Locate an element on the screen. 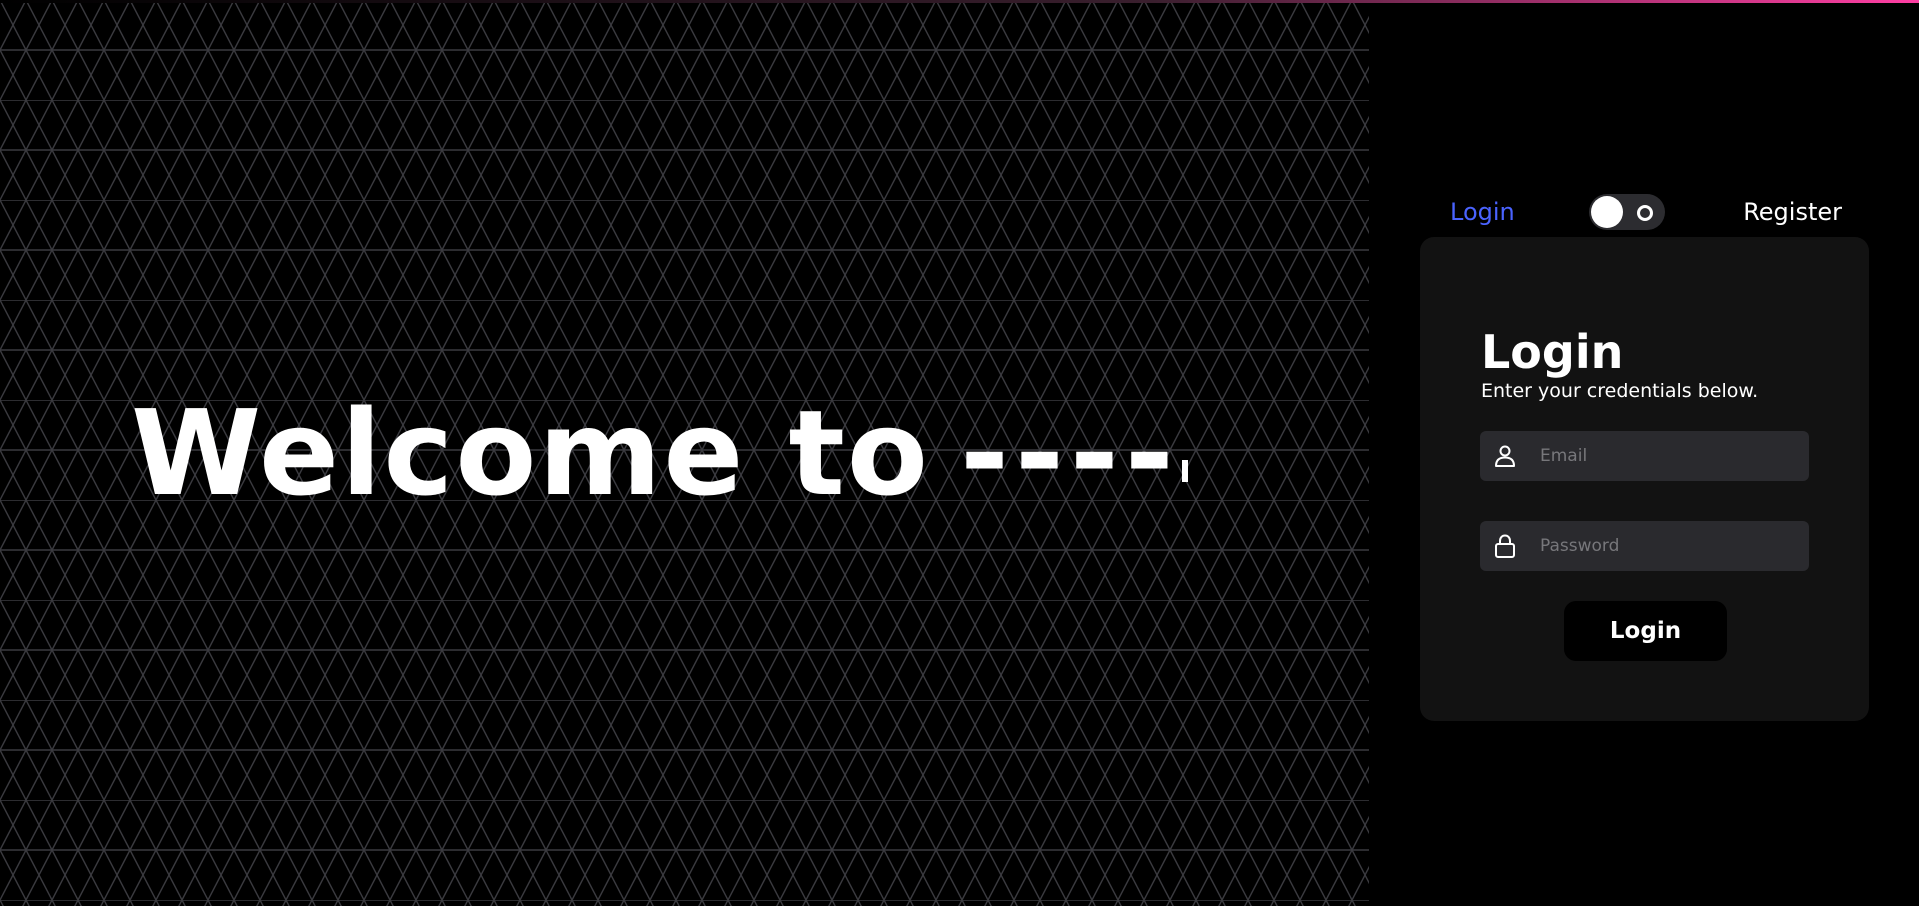 The image size is (1919, 906). tab-register: Register is located at coordinates (1792, 212).